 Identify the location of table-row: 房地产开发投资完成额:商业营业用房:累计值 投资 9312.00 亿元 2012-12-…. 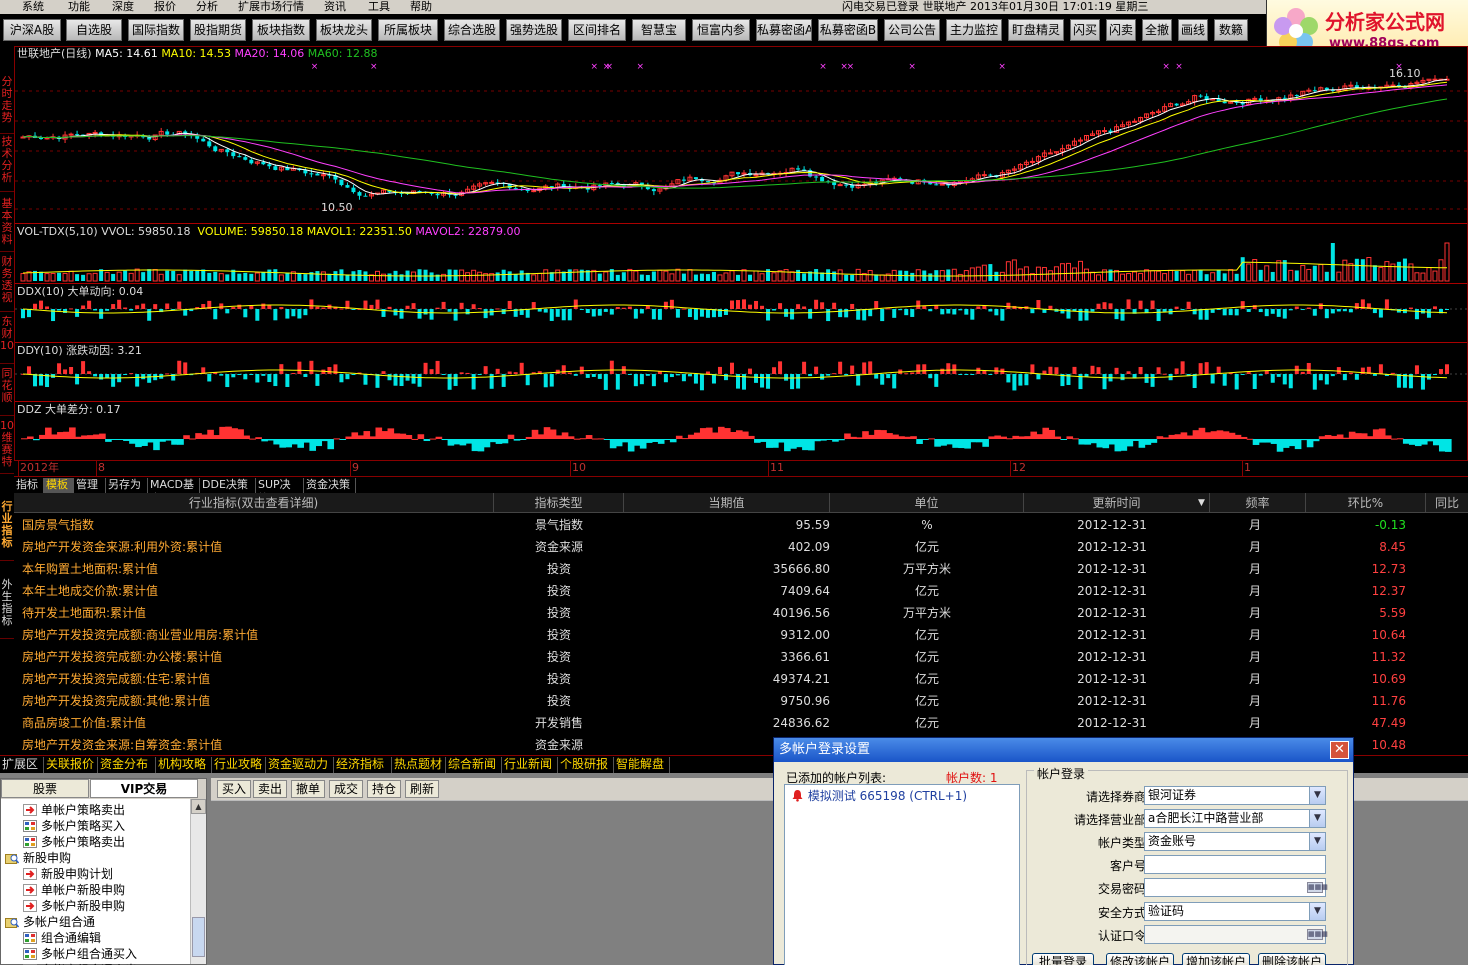
(741, 635).